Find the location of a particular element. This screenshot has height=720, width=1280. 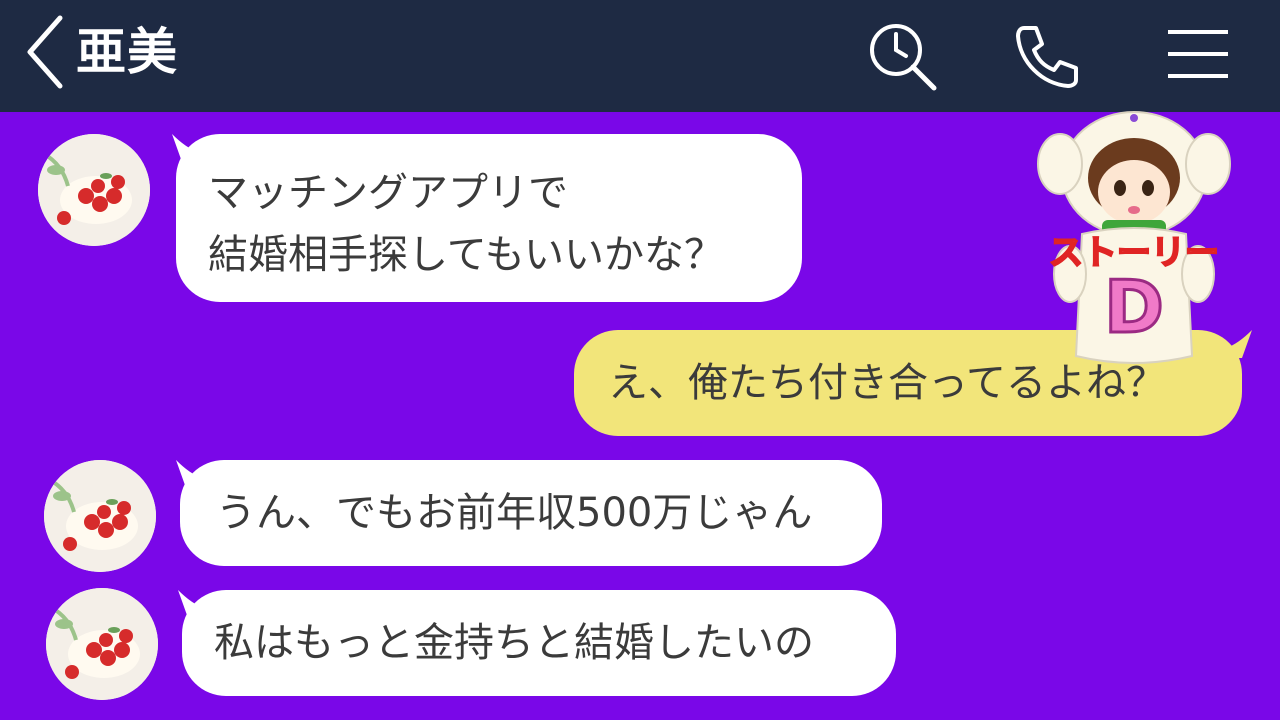

girl-in-sheep-costume-sticker-icon: ストーリー D is located at coordinates (1134, 237).